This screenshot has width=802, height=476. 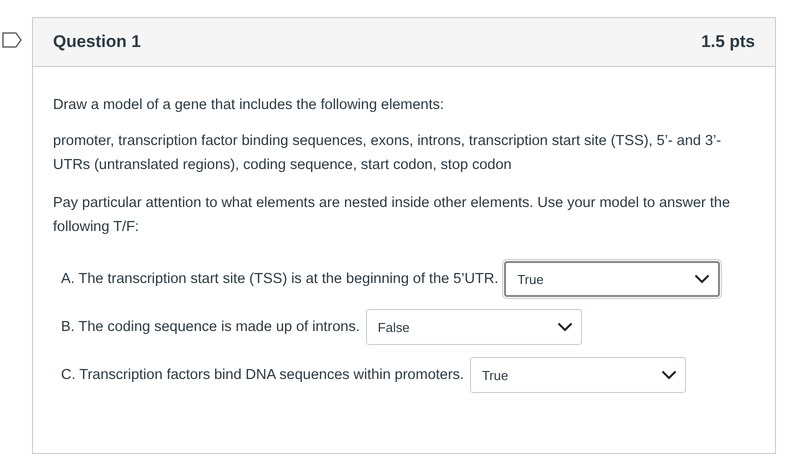 What do you see at coordinates (12, 40) in the screenshot?
I see `bookmark-icon` at bounding box center [12, 40].